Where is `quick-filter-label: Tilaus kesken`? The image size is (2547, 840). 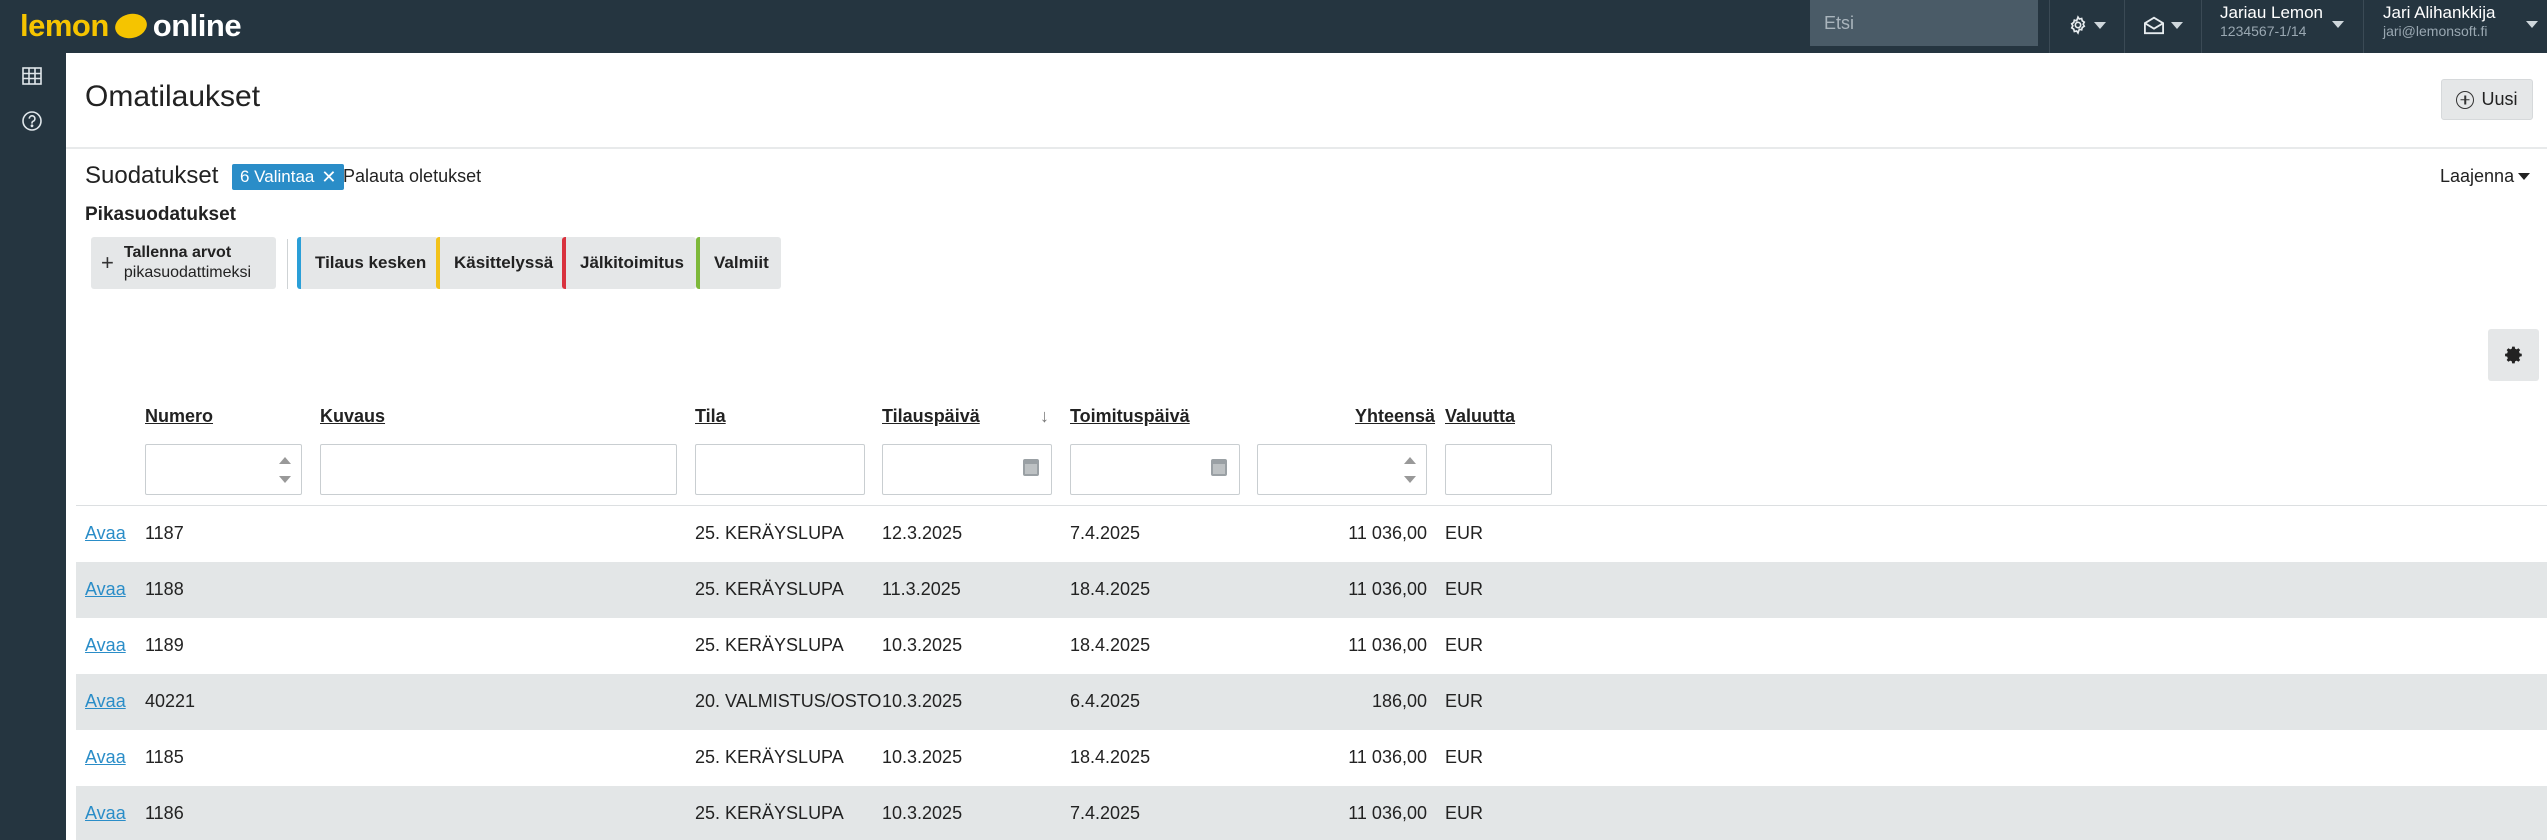
quick-filter-label: Tilaus kesken is located at coordinates (371, 262).